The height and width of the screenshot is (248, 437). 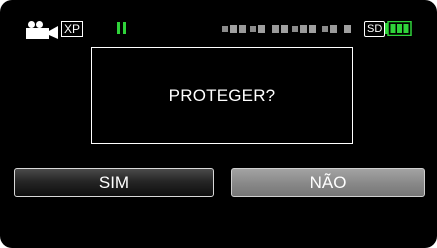 What do you see at coordinates (398, 28) in the screenshot?
I see `battery-icon` at bounding box center [398, 28].